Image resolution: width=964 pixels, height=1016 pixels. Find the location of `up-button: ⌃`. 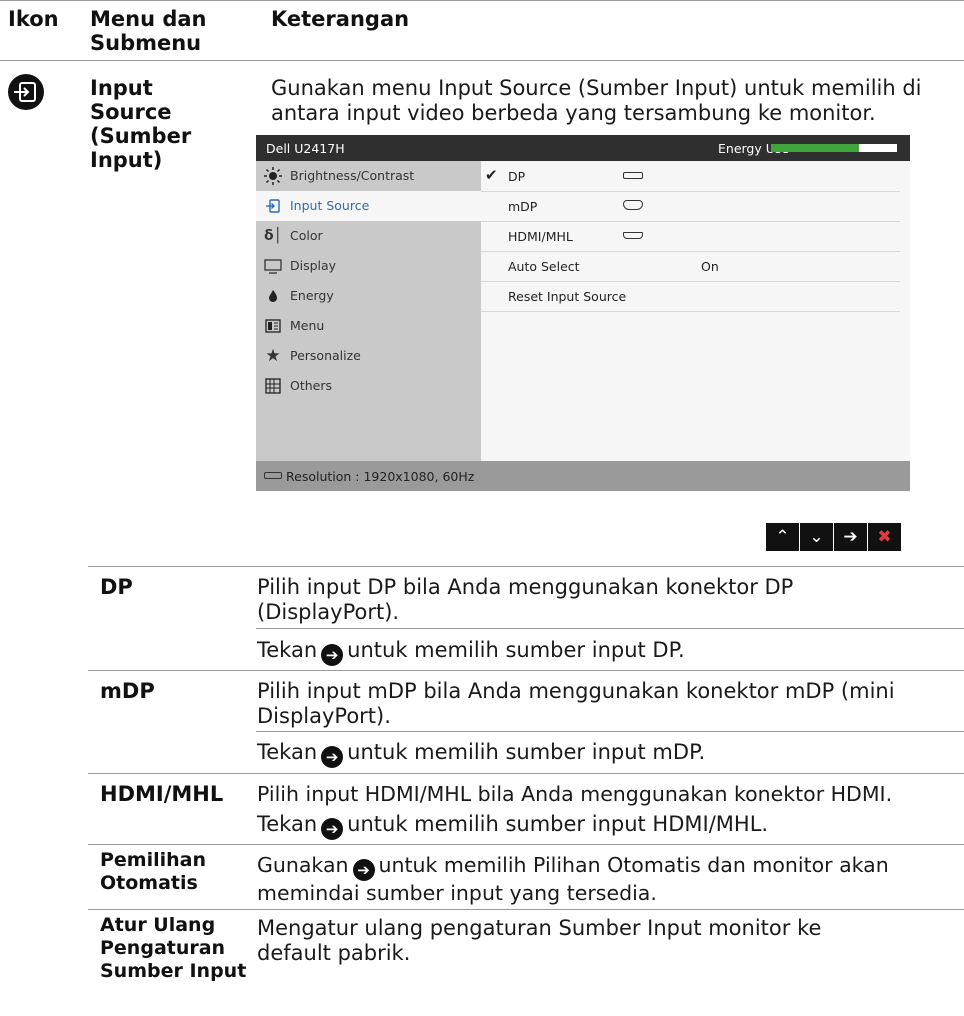

up-button: ⌃ is located at coordinates (782, 537).